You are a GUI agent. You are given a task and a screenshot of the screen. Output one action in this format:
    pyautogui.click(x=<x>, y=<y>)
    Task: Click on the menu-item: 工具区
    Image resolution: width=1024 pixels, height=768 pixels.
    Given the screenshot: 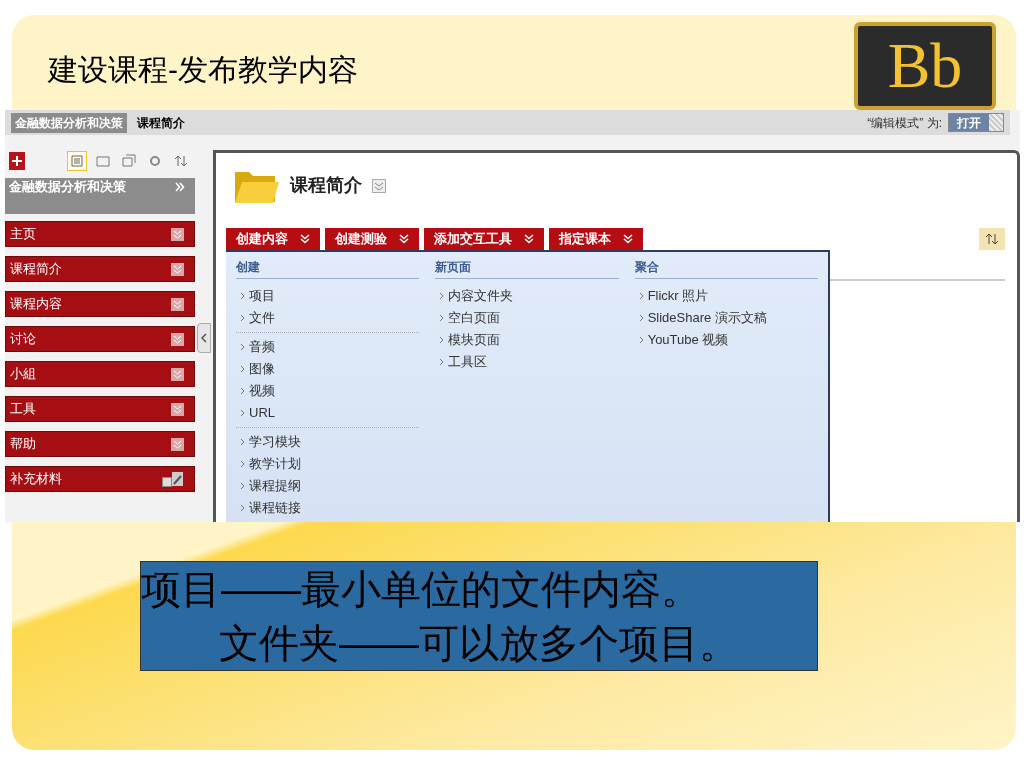 What is the action you would take?
    pyautogui.click(x=527, y=362)
    